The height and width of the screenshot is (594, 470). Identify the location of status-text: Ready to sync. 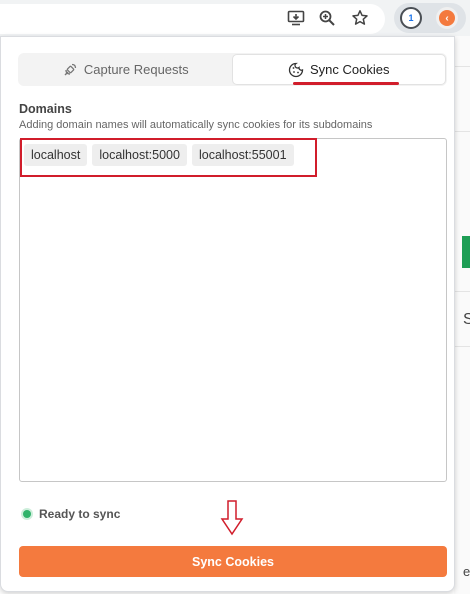
(80, 514).